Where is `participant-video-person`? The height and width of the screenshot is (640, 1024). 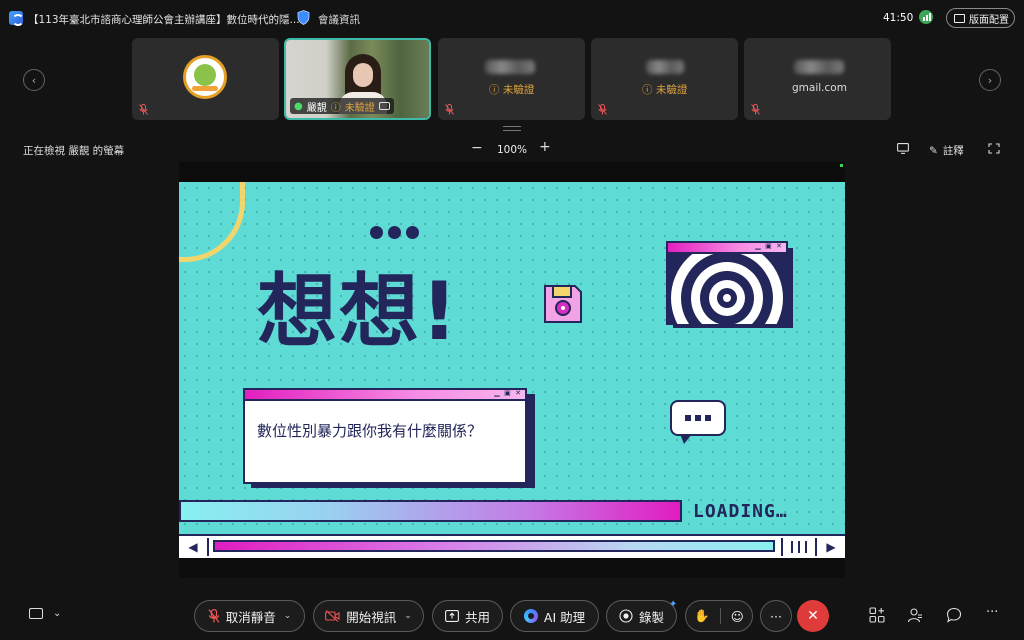 participant-video-person is located at coordinates (363, 84).